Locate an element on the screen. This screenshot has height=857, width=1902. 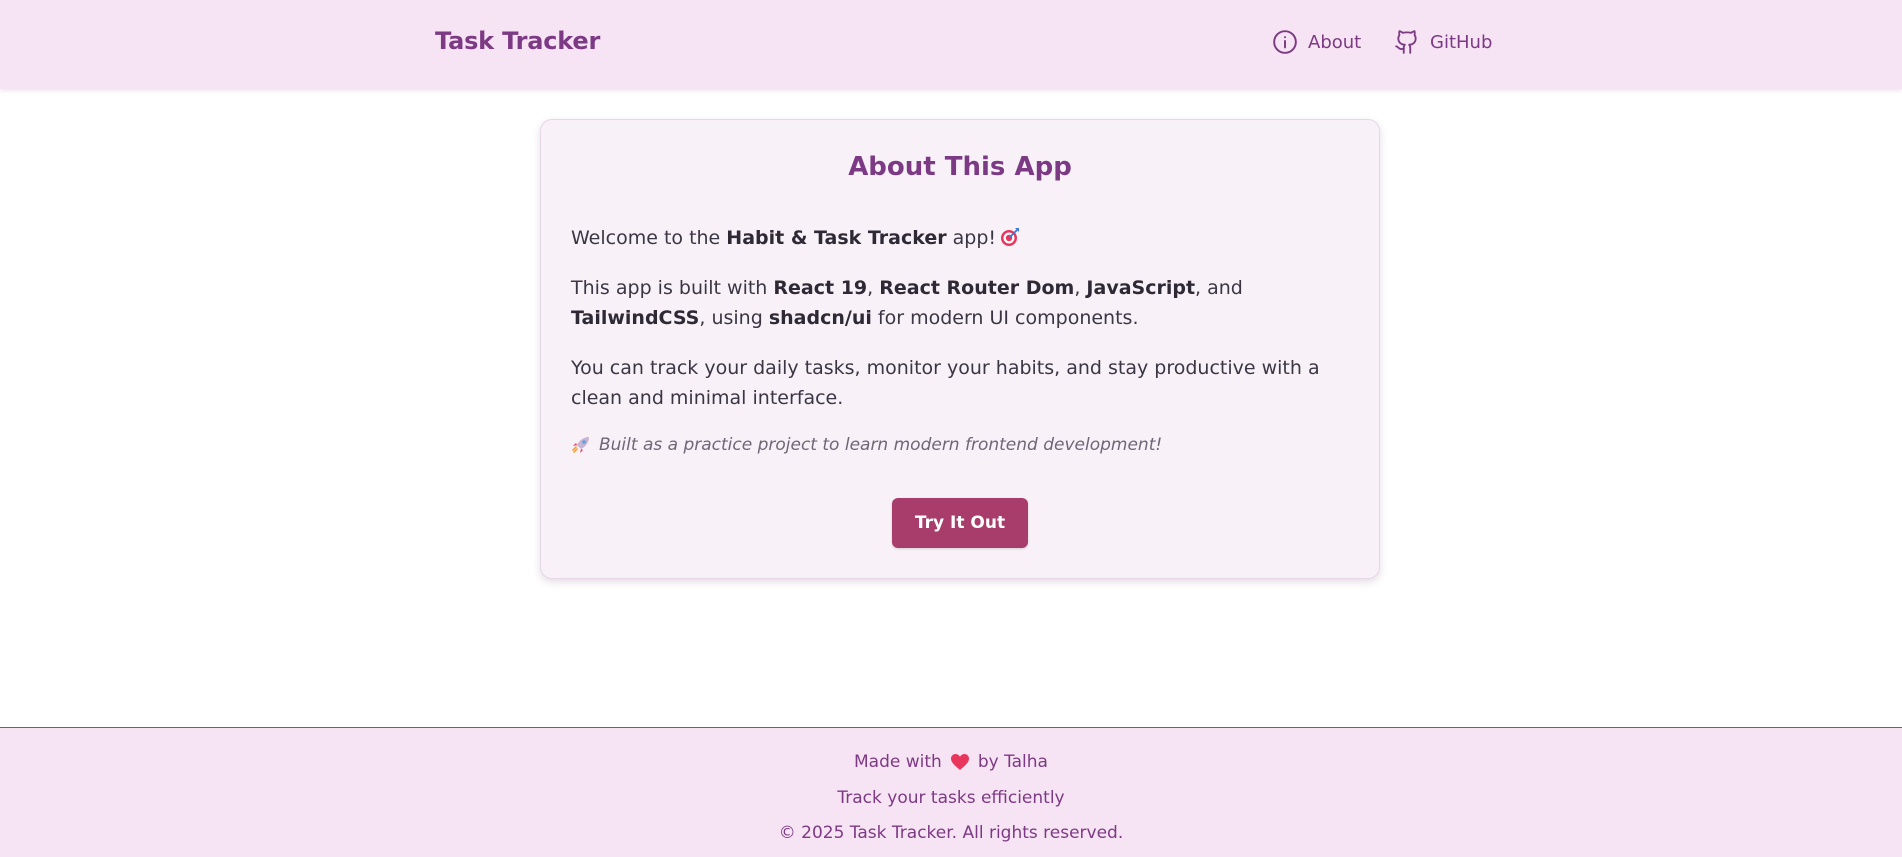
brand-link: Task Tracker is located at coordinates (517, 41).